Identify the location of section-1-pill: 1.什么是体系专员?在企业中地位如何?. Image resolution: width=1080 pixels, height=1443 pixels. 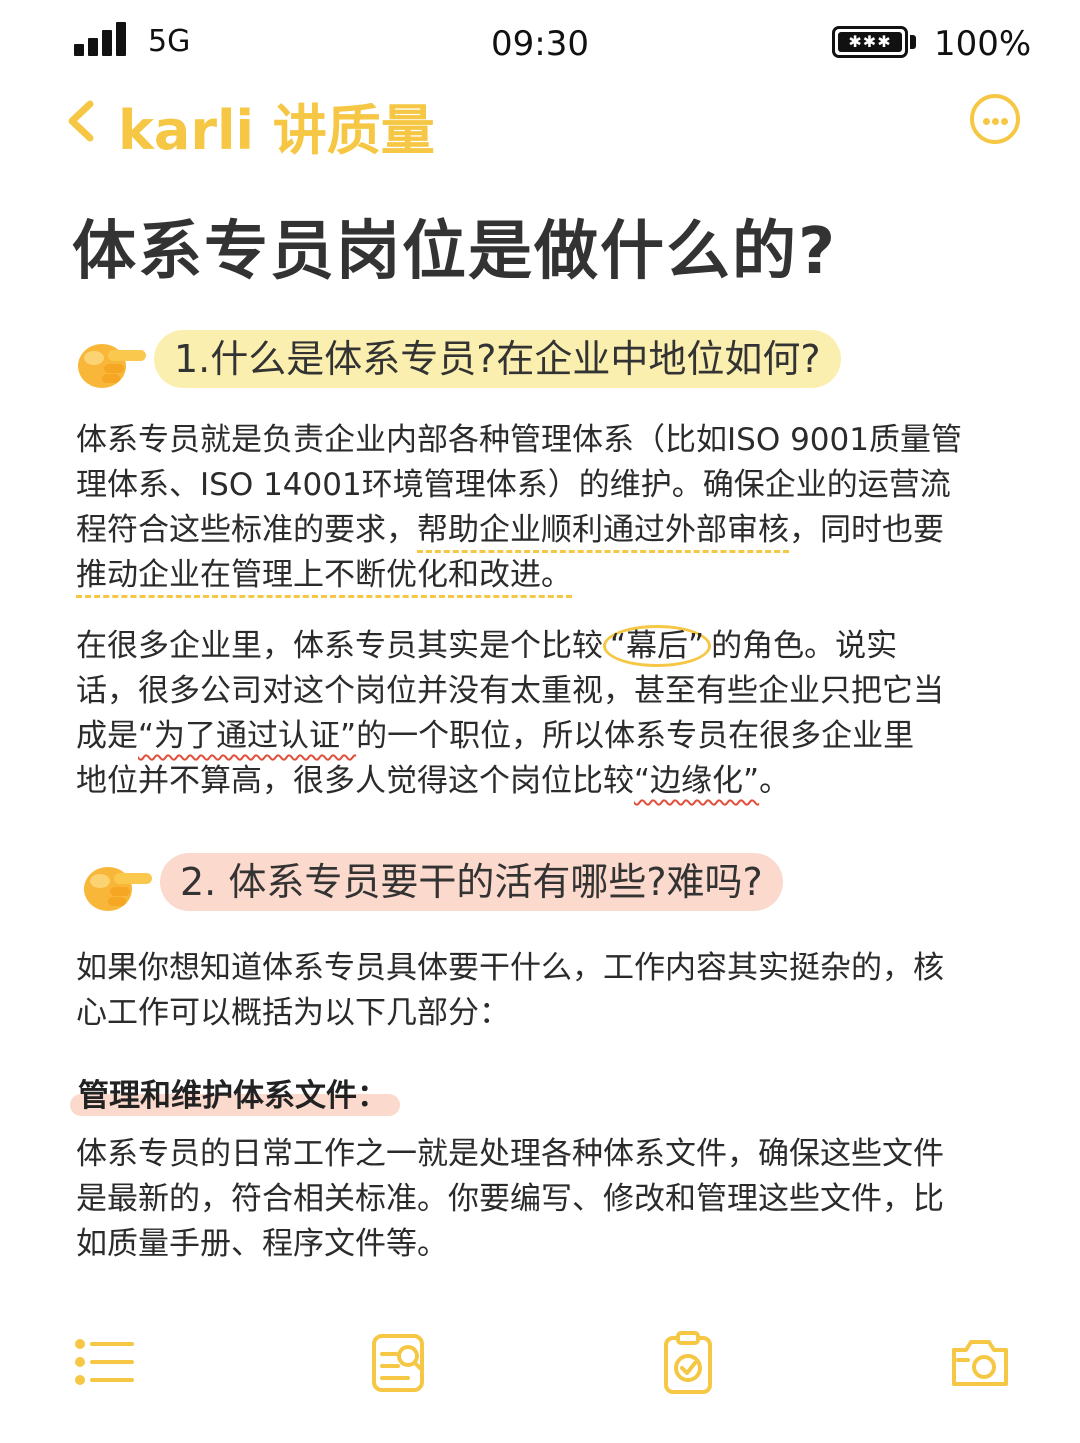
(497, 359).